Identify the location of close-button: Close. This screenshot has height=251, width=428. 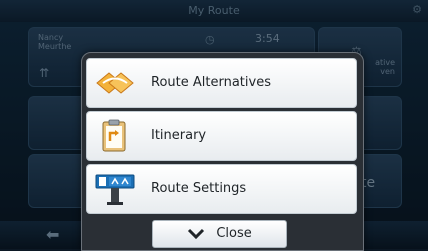
(219, 234).